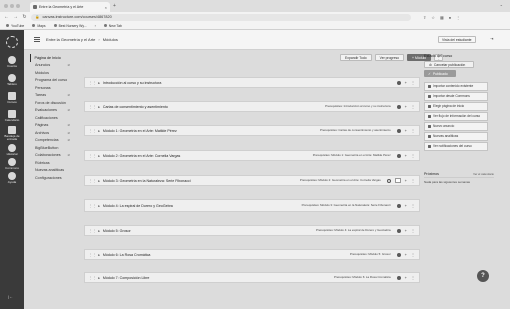 Image resolution: width=510 pixels, height=309 pixels. I want to click on bookmark-star-icon: ☆, so click(433, 17).